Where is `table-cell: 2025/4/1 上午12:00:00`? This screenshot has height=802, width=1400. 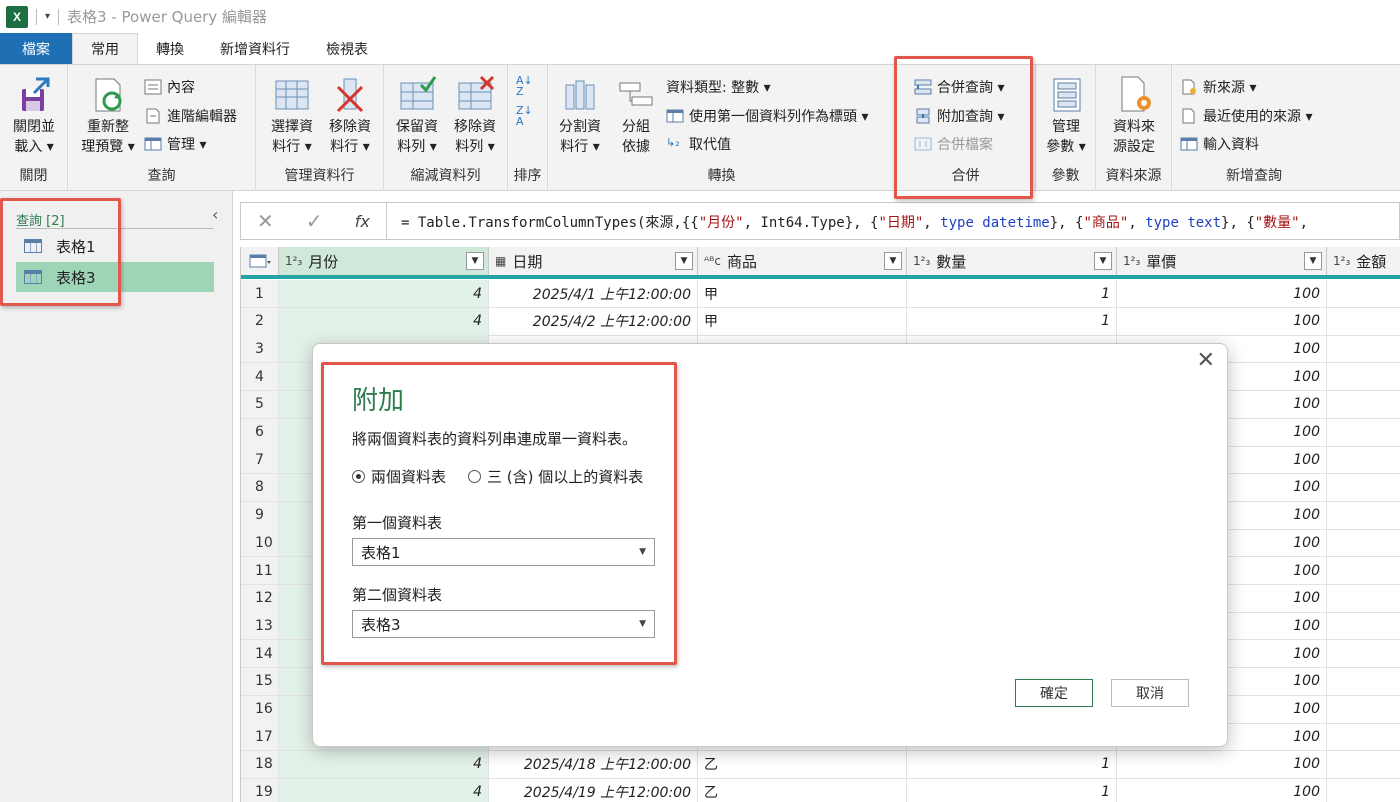
table-cell: 2025/4/1 上午12:00:00 is located at coordinates (593, 293).